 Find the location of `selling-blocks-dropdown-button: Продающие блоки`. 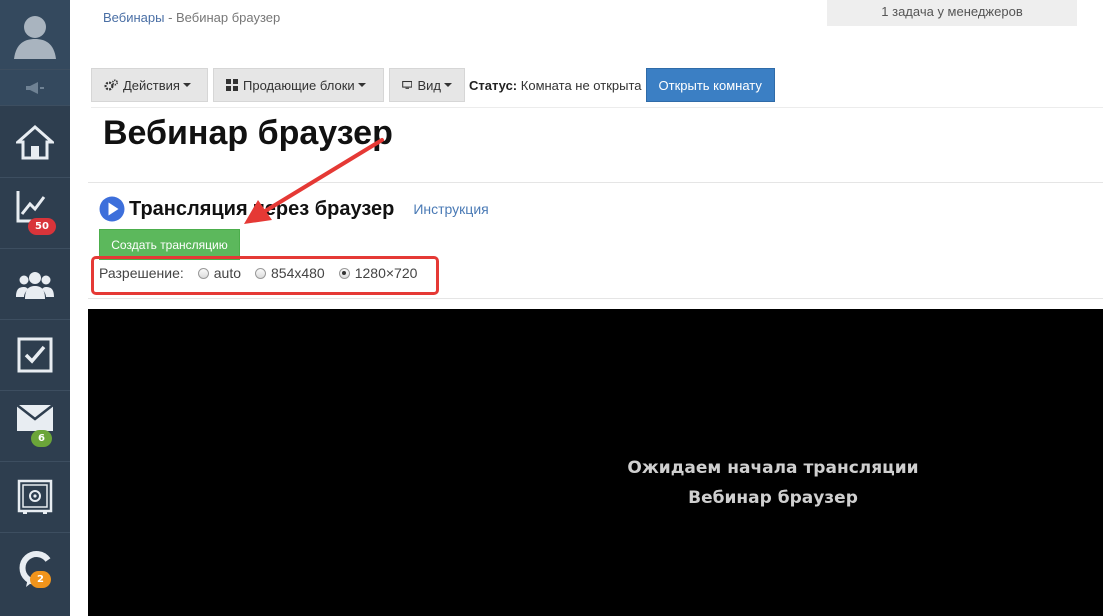

selling-blocks-dropdown-button: Продающие блоки is located at coordinates (298, 85).